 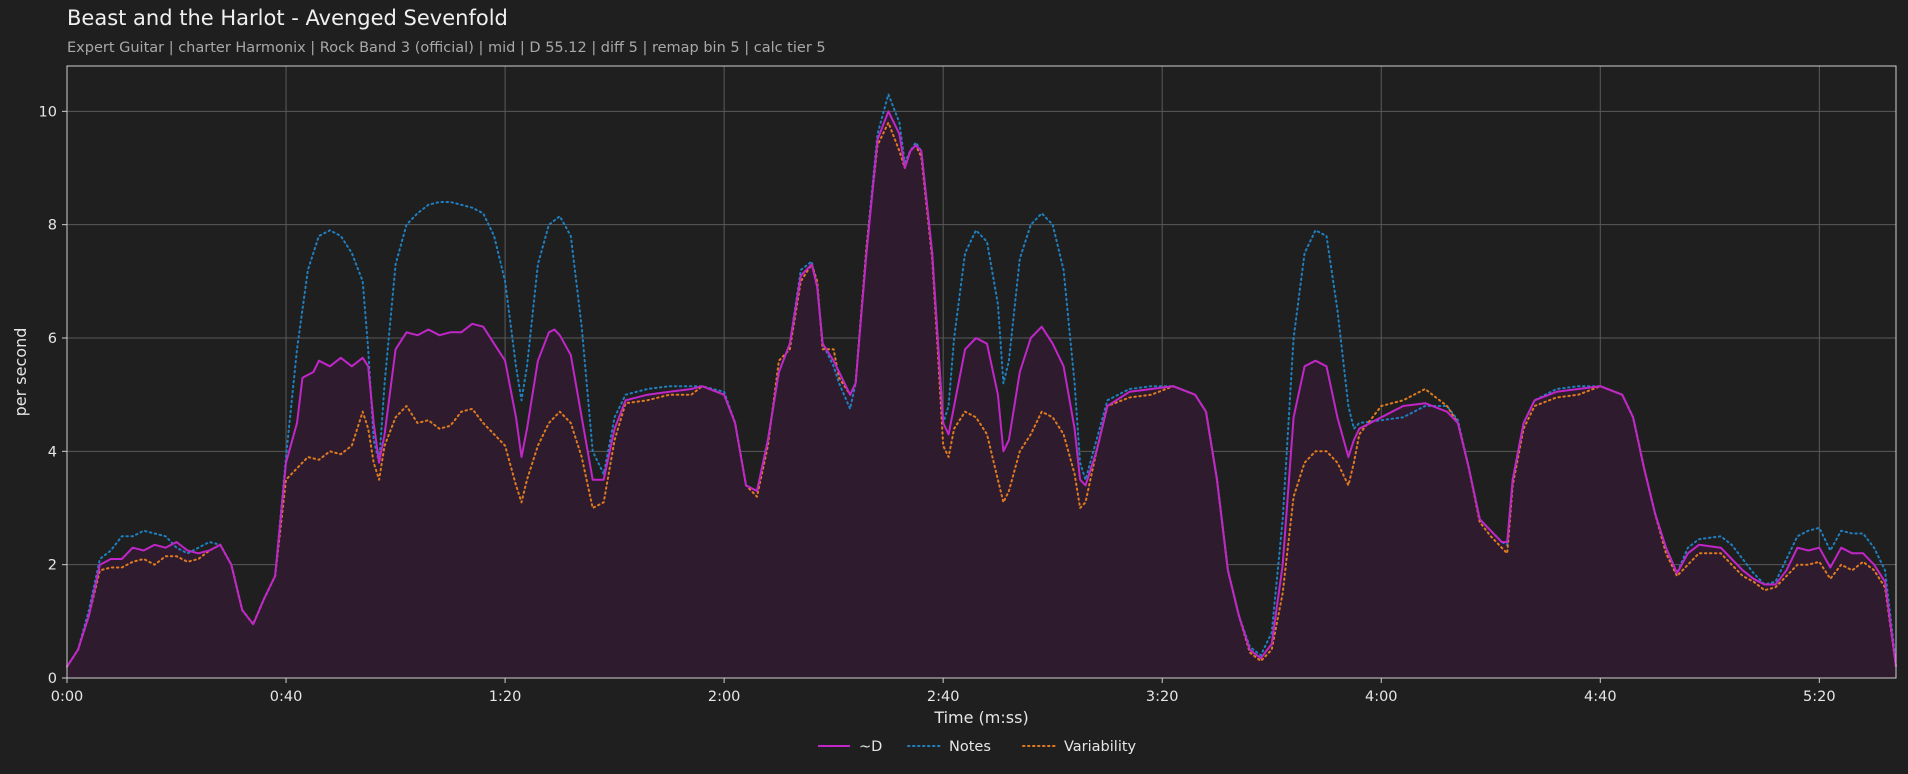 I want to click on y-tick-label: 2, so click(x=52, y=566).